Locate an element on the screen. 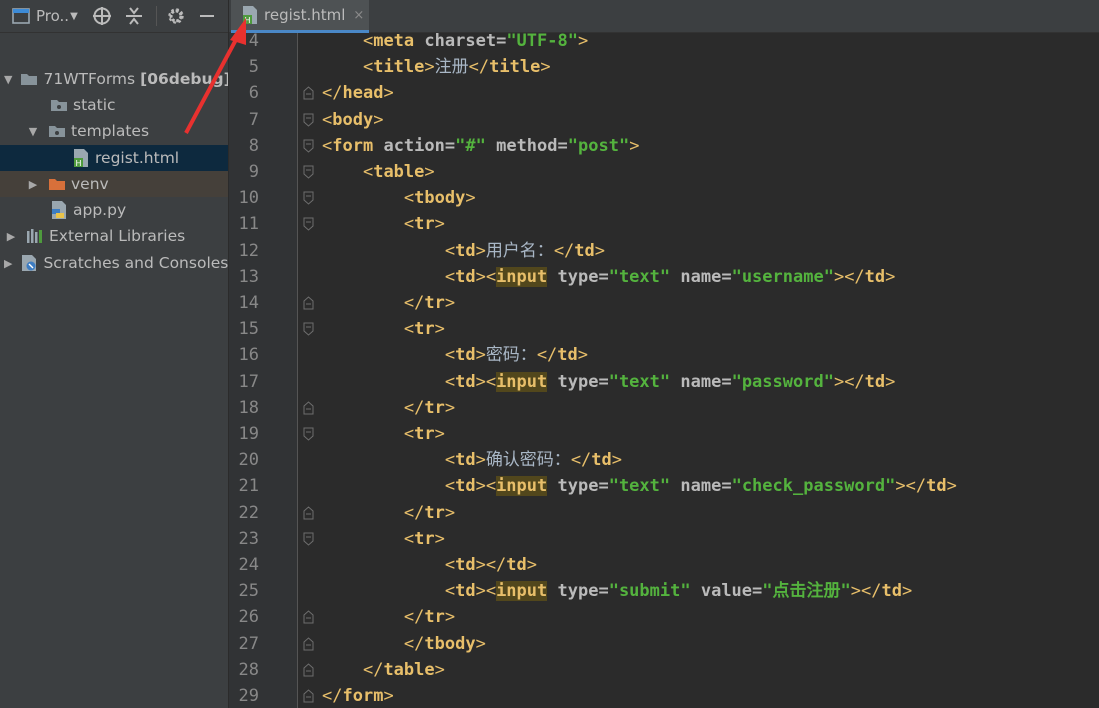 This screenshot has height=708, width=1099. tab-label: regist.html is located at coordinates (305, 15).